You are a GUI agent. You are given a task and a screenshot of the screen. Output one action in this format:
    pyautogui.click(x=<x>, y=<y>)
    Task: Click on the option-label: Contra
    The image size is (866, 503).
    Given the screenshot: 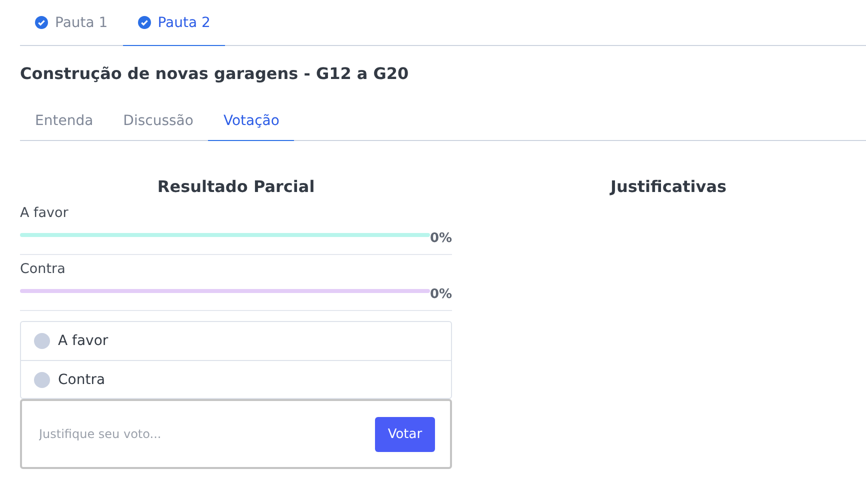 What is the action you would take?
    pyautogui.click(x=82, y=380)
    